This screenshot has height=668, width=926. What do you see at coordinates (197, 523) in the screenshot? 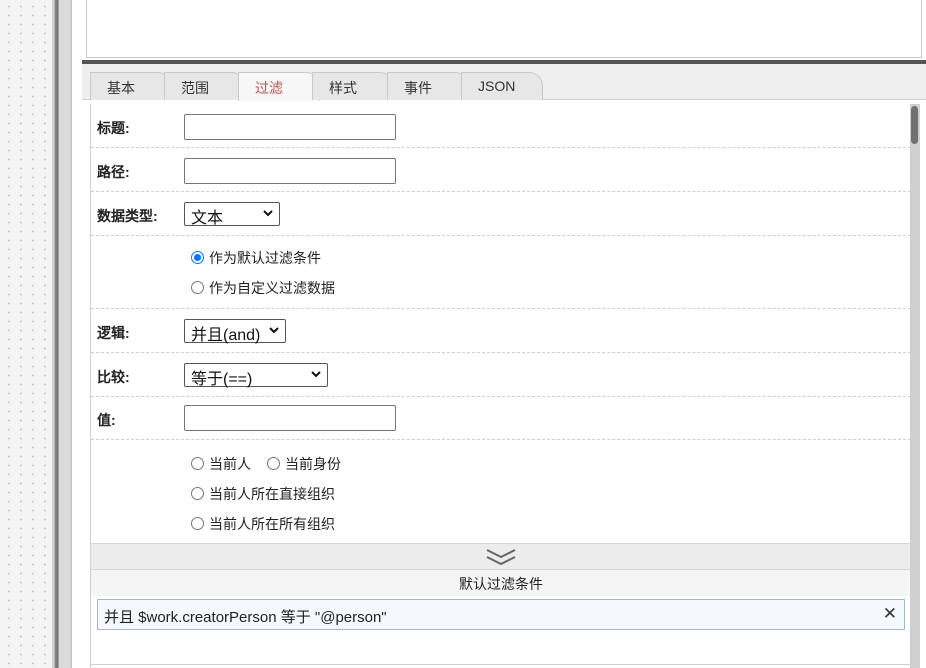
I see `radio-all-orgs` at bounding box center [197, 523].